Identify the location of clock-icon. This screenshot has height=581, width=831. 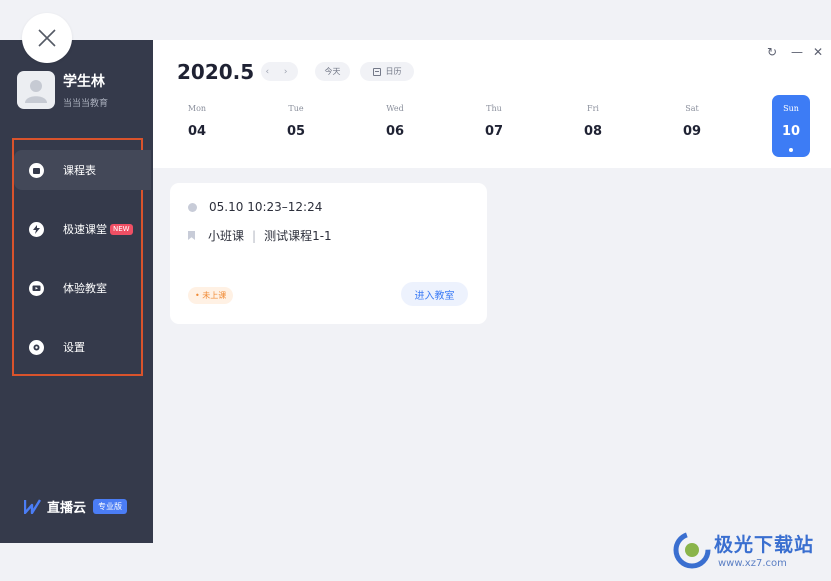
(192, 207).